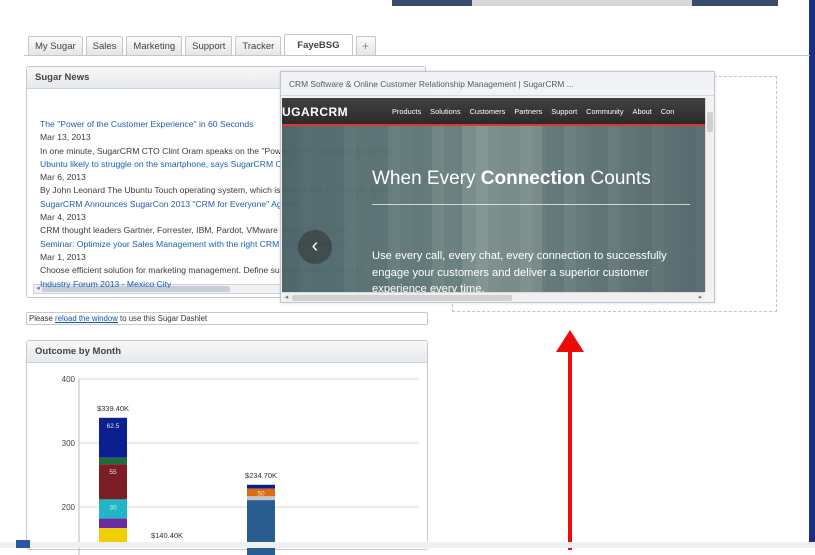 Image resolution: width=815 pixels, height=555 pixels. What do you see at coordinates (315, 112) in the screenshot?
I see `sugarcrm-logo: UGARCRM` at bounding box center [315, 112].